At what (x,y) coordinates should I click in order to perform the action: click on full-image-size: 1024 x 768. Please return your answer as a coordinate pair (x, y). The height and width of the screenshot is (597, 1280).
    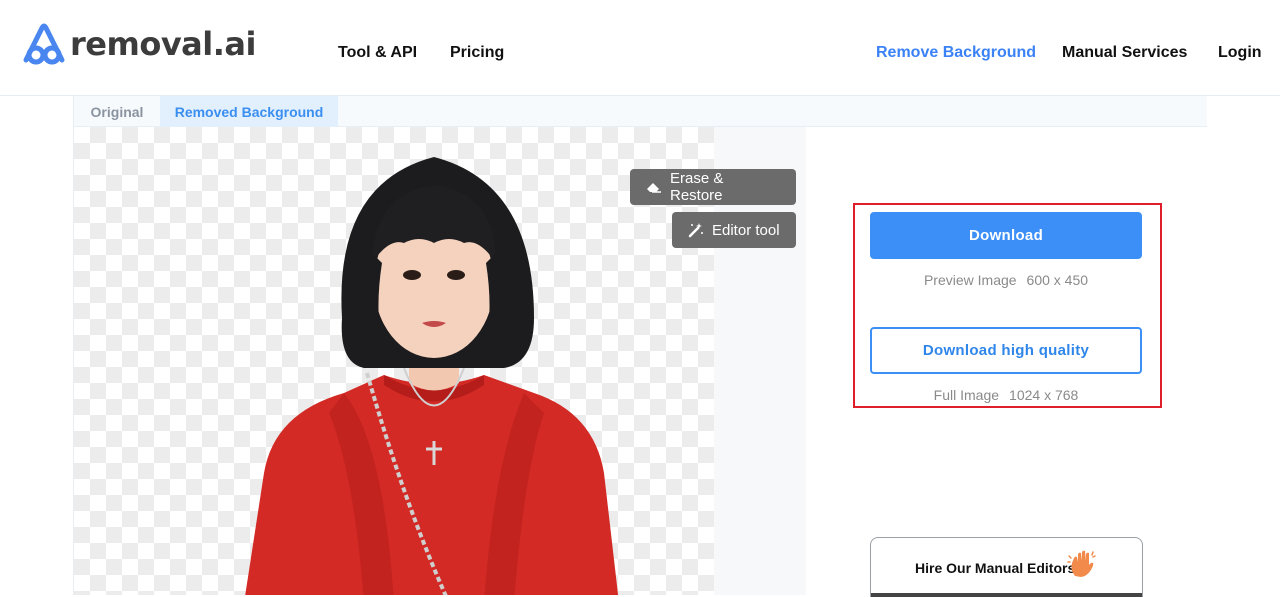
    Looking at the image, I should click on (1044, 395).